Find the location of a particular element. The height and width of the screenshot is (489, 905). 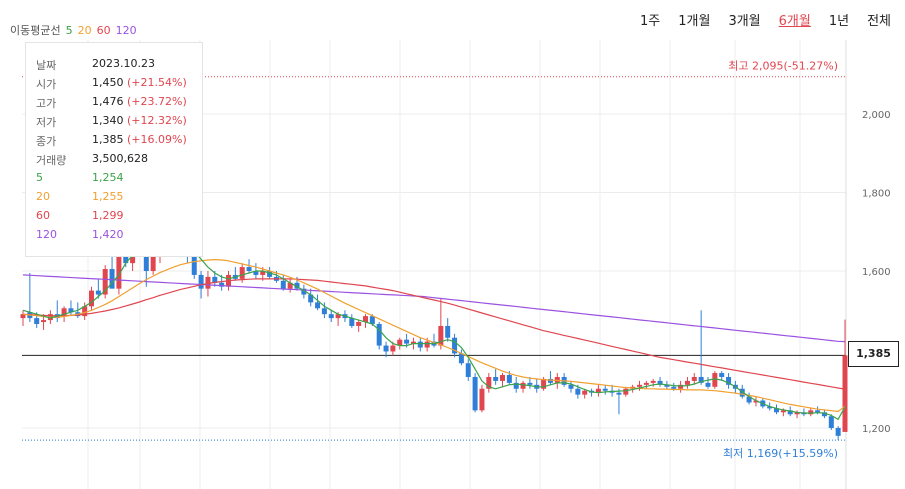

period-1y: 1년 is located at coordinates (839, 19).